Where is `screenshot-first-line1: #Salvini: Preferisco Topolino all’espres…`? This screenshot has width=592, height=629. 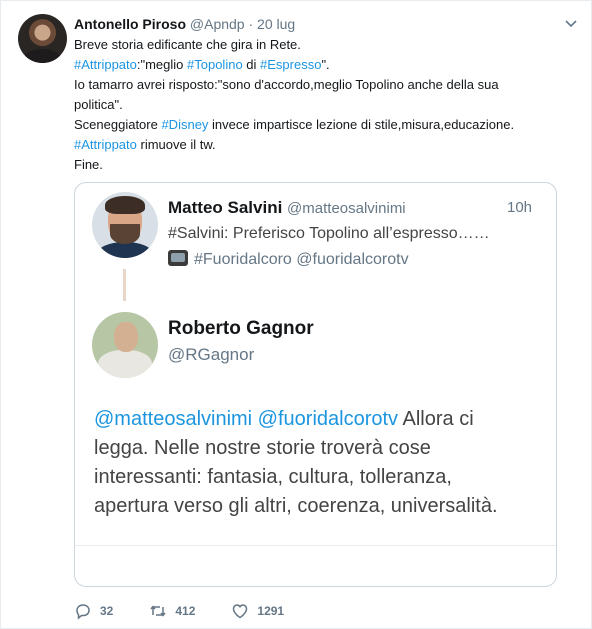 screenshot-first-line1: #Salvini: Preferisco Topolino all’espres… is located at coordinates (329, 233).